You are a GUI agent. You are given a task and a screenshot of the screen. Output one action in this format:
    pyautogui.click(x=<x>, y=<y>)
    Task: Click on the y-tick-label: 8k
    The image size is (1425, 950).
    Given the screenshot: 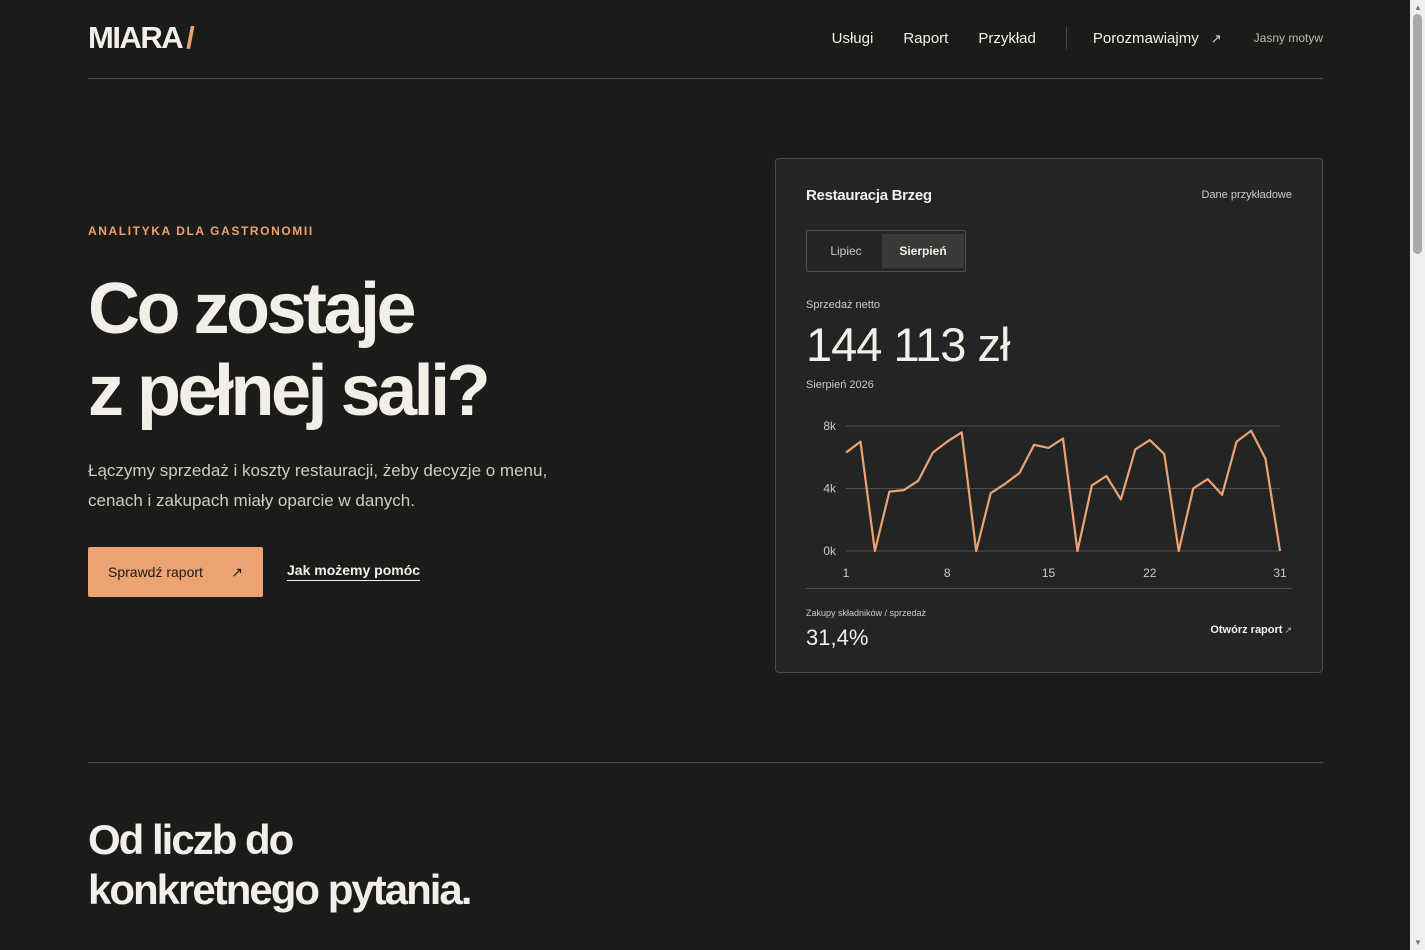 What is the action you would take?
    pyautogui.click(x=830, y=426)
    